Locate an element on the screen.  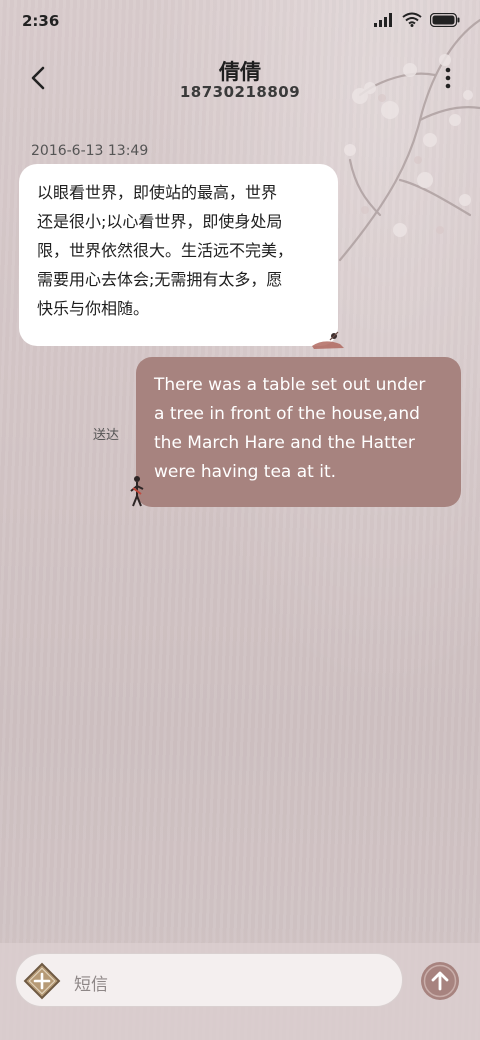
battery-icon is located at coordinates (445, 19).